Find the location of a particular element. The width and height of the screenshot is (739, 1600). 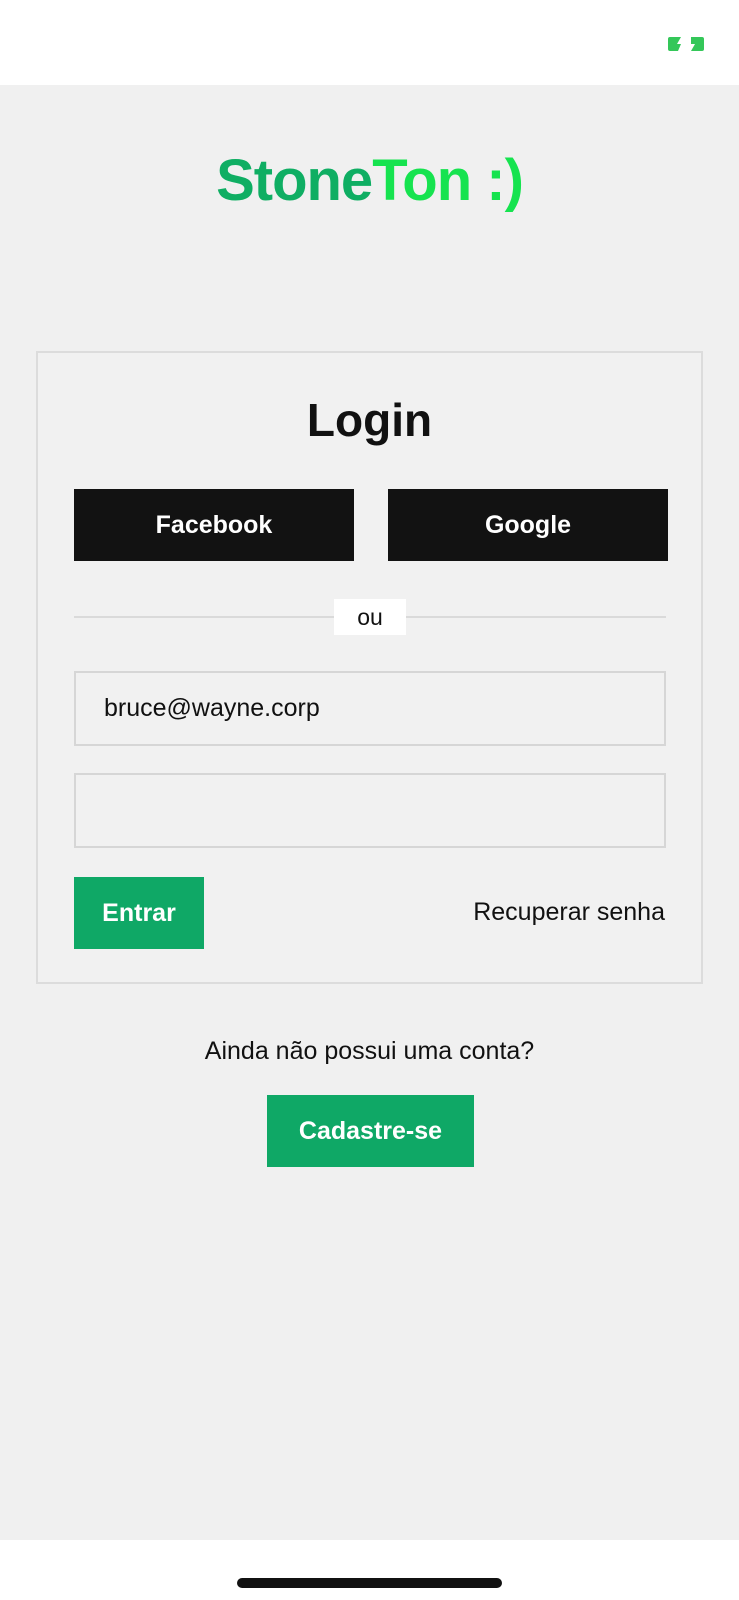

signup-button: Cadastre-se is located at coordinates (370, 1131).